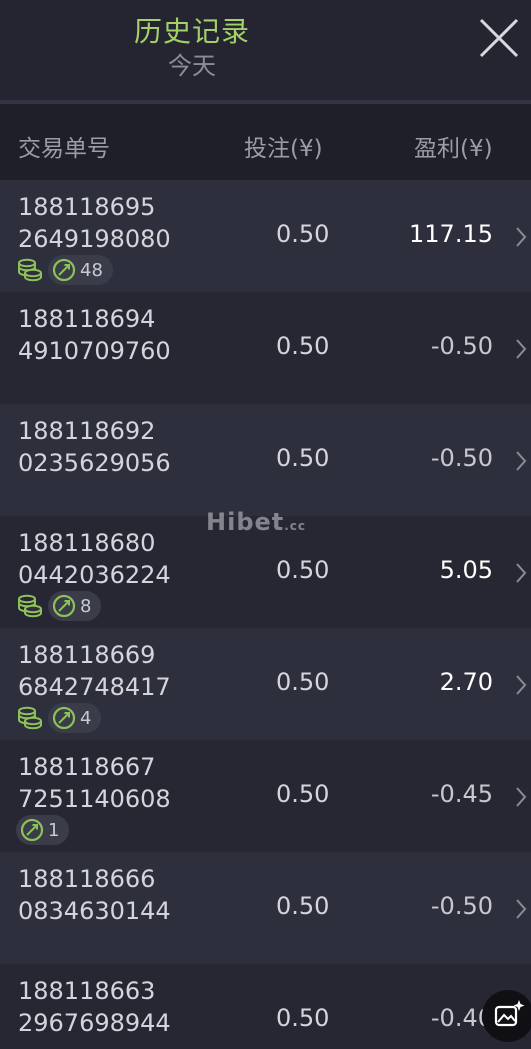  Describe the element at coordinates (265, 1006) in the screenshot. I see `table-row: 188118663 2967698944 0.50 -0.40` at that location.